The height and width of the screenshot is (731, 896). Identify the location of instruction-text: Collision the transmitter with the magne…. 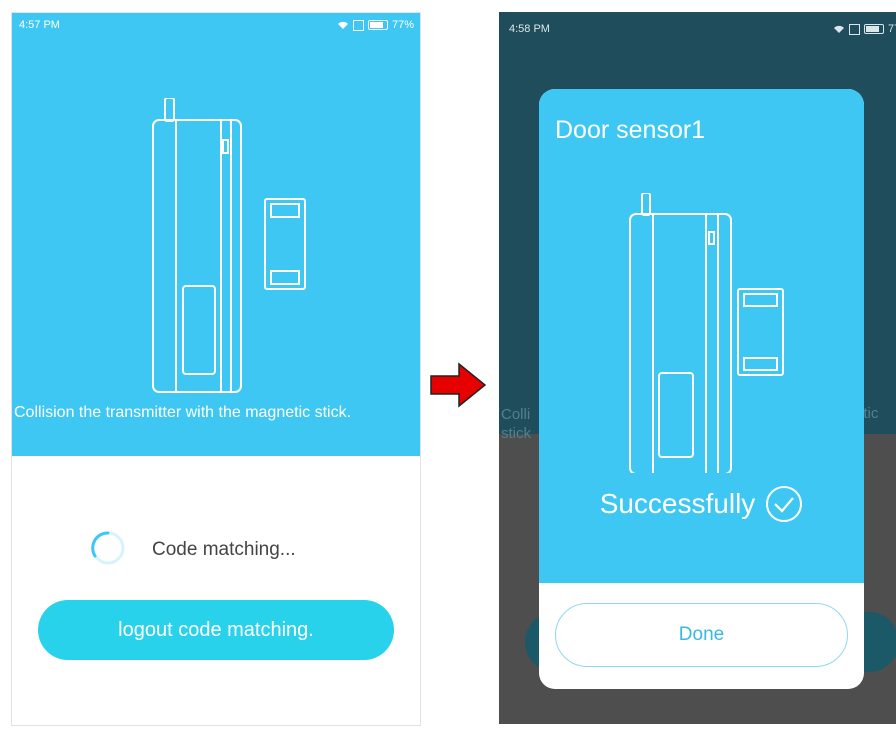
(183, 412).